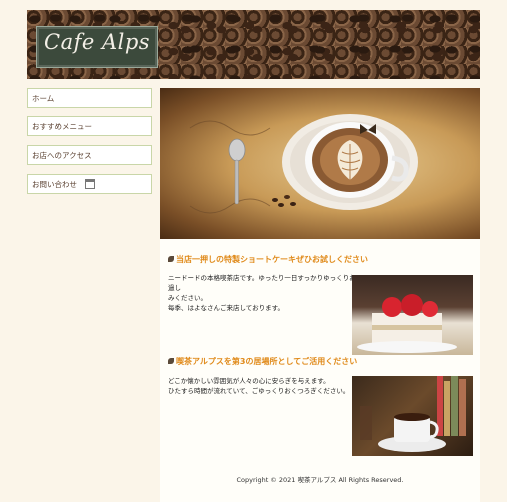 This screenshot has width=507, height=502. I want to click on sidebar-item-recommended-menu: おすすめメニュー, so click(89, 126).